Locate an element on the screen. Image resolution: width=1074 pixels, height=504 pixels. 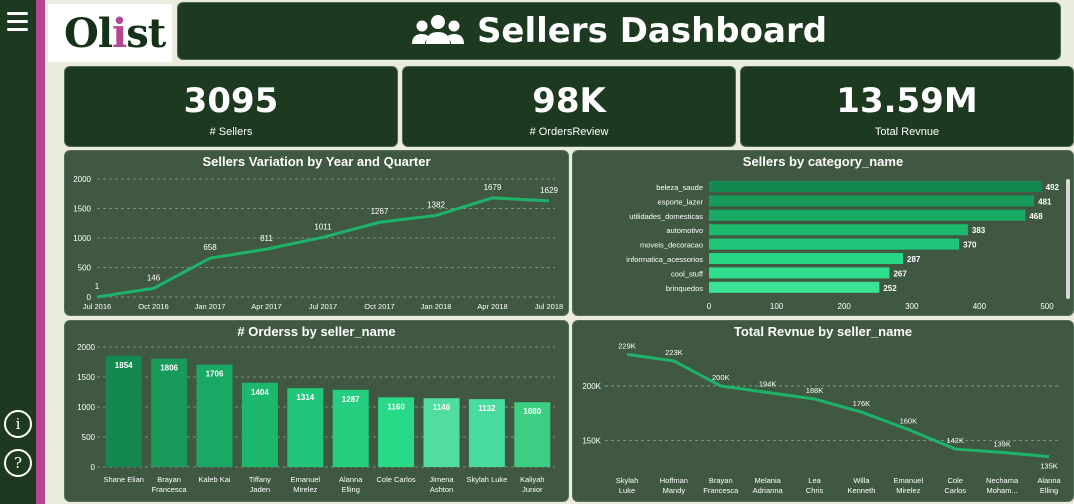
category-label: cool_stuff is located at coordinates (687, 273).